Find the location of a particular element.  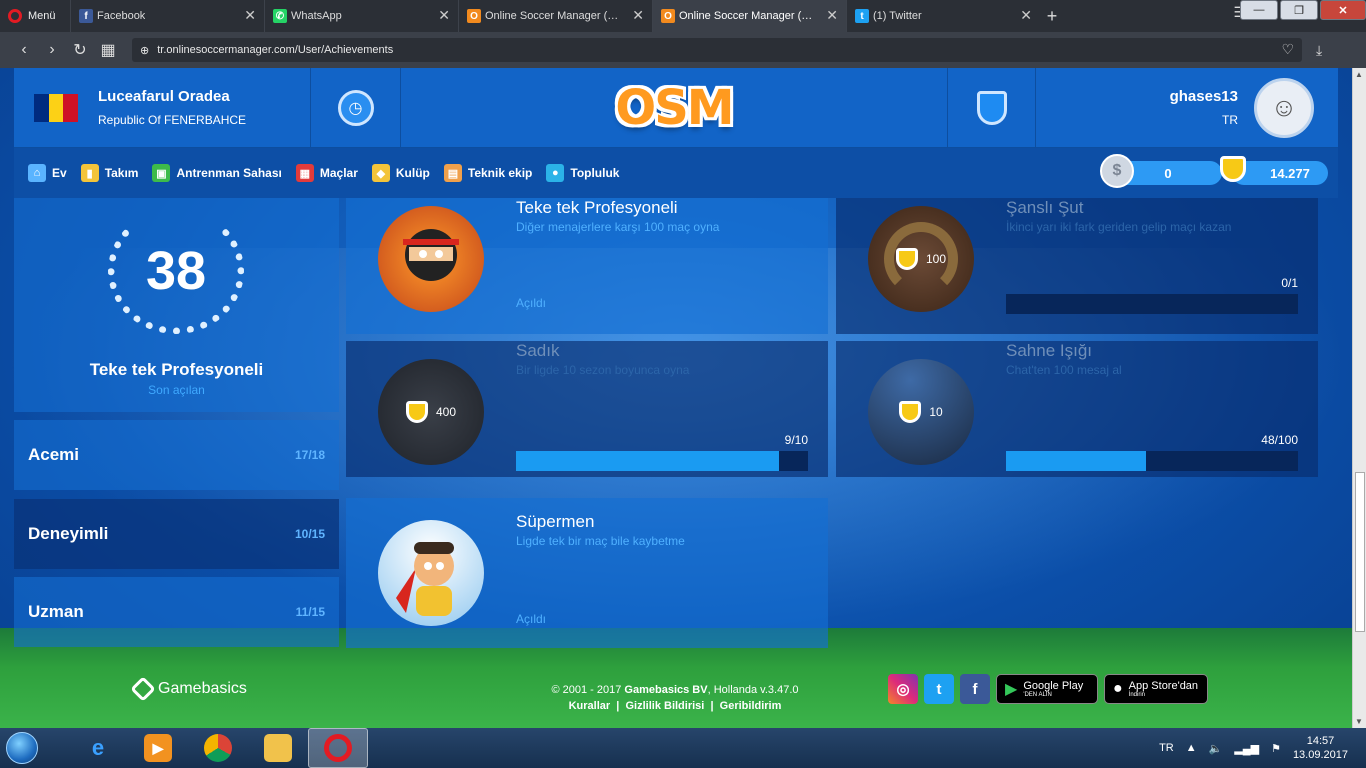

facebook-icon: f is located at coordinates (975, 689).